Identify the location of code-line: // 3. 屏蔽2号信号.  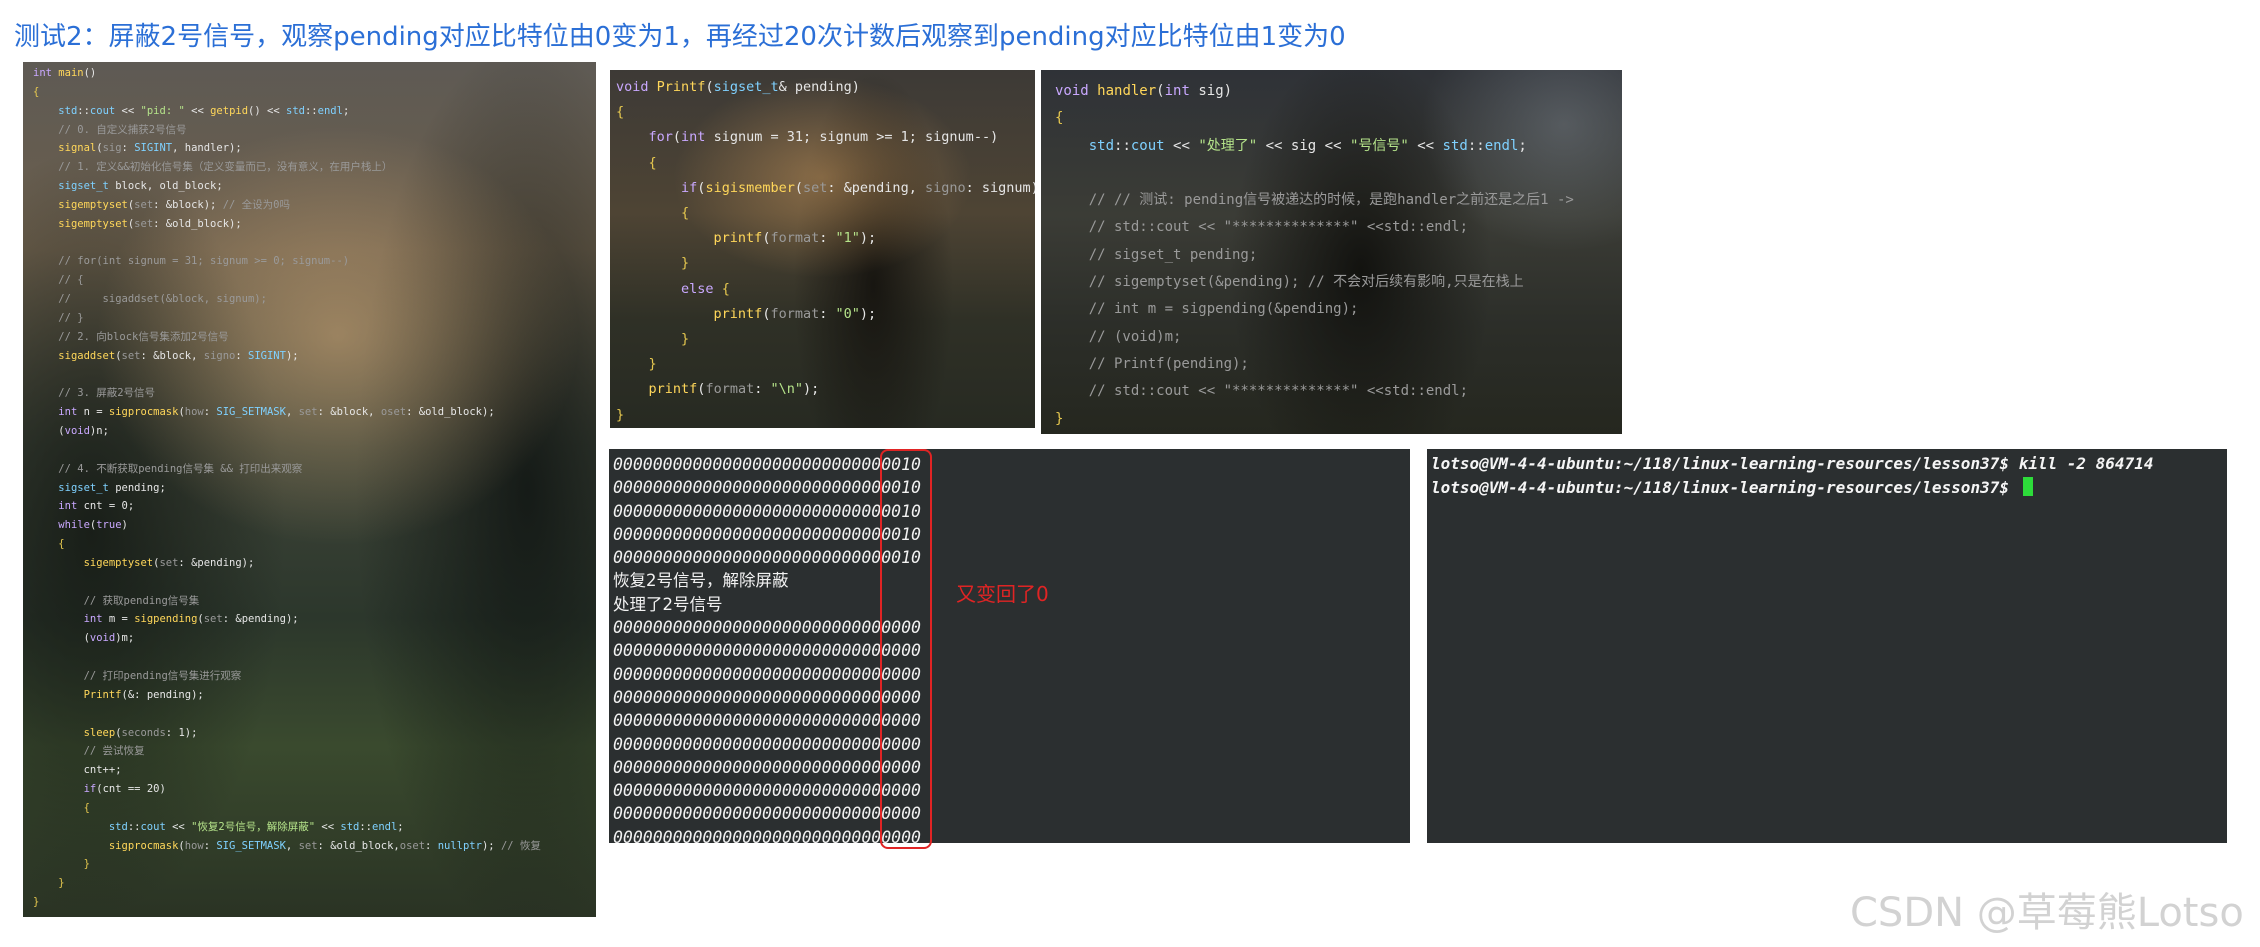
(107, 393).